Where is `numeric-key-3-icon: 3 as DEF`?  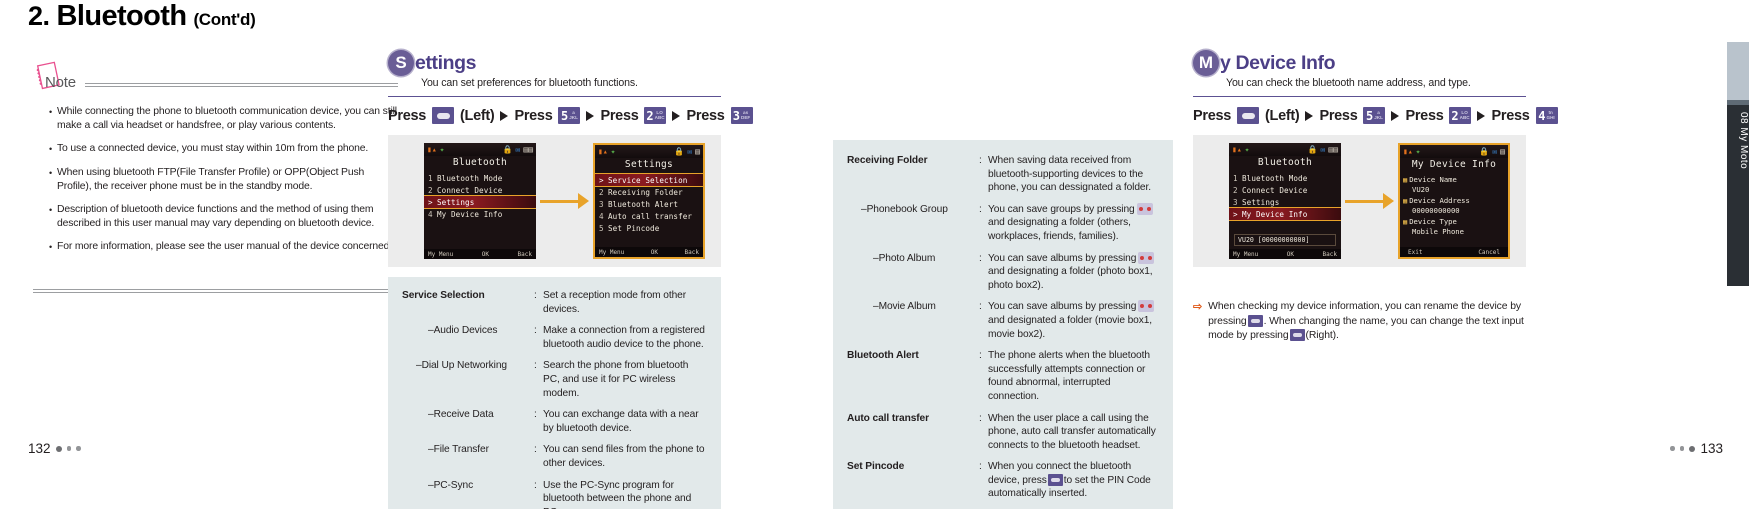
numeric-key-3-icon: 3 as DEF is located at coordinates (741, 115).